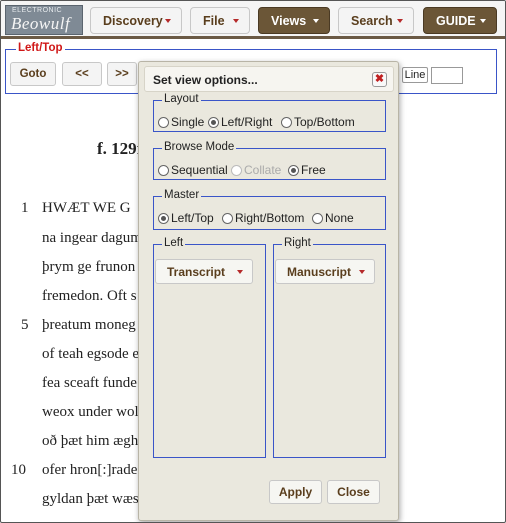 The image size is (506, 523). I want to click on verse-line: gyldan þæt wæs, so click(90, 499).